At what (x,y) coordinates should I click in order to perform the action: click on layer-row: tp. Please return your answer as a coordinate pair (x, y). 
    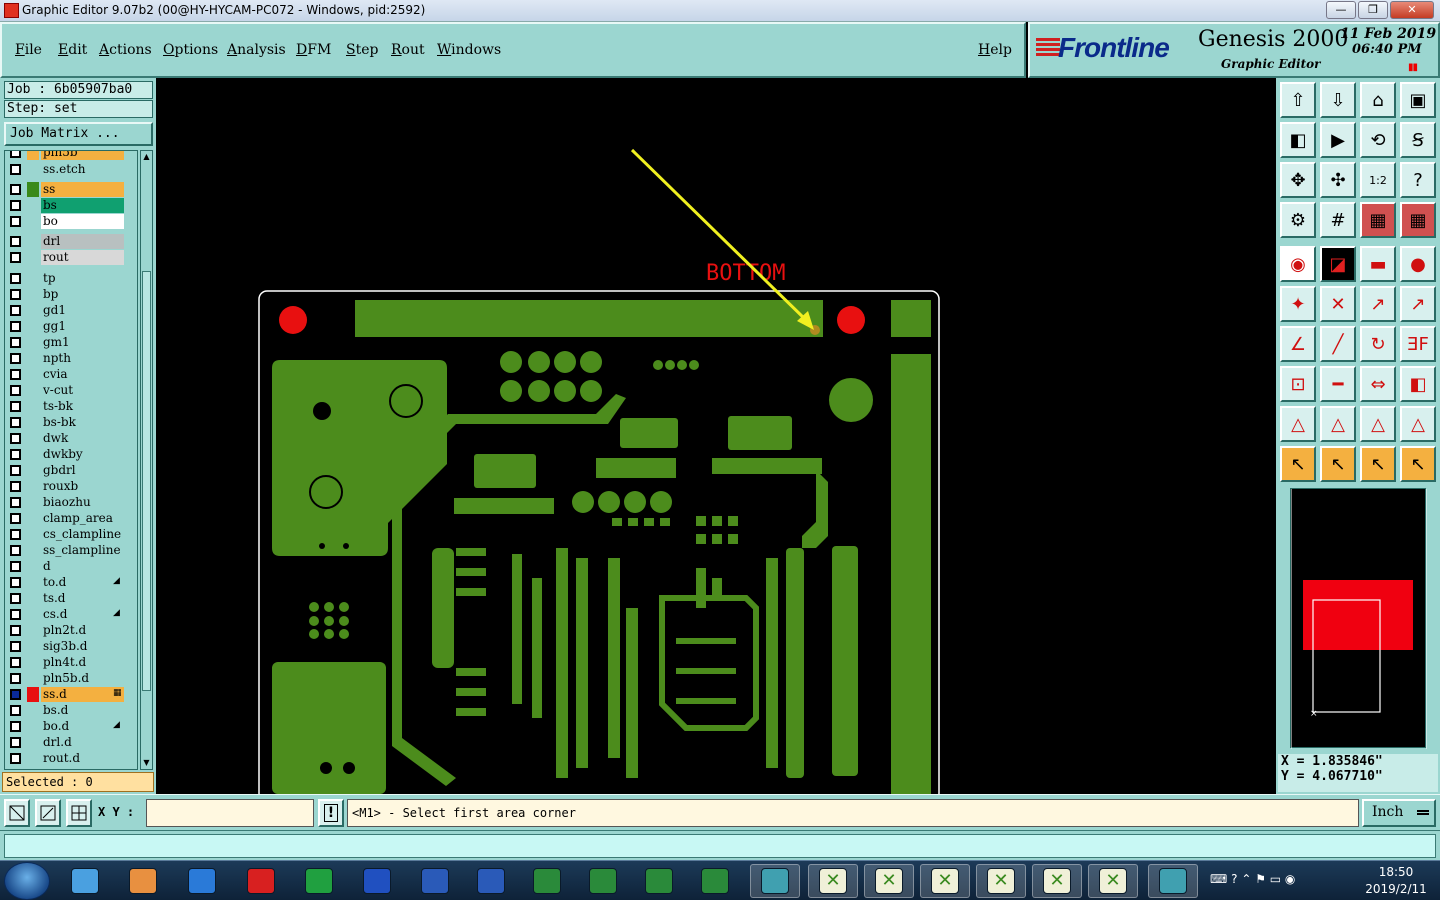
    Looking at the image, I should click on (71, 278).